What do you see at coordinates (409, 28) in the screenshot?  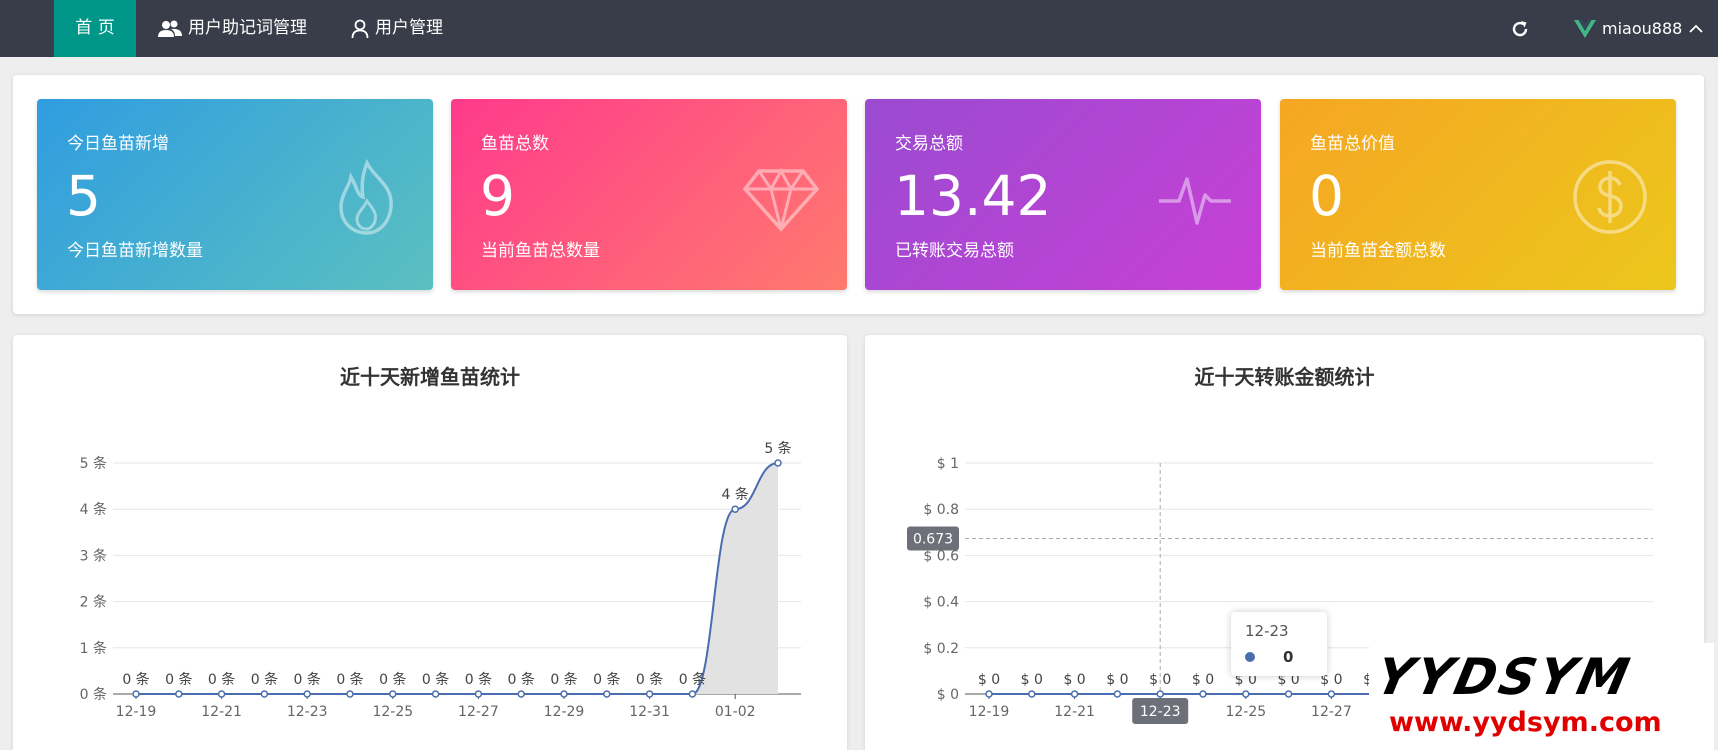 I see `nav-users-label: 用户管理` at bounding box center [409, 28].